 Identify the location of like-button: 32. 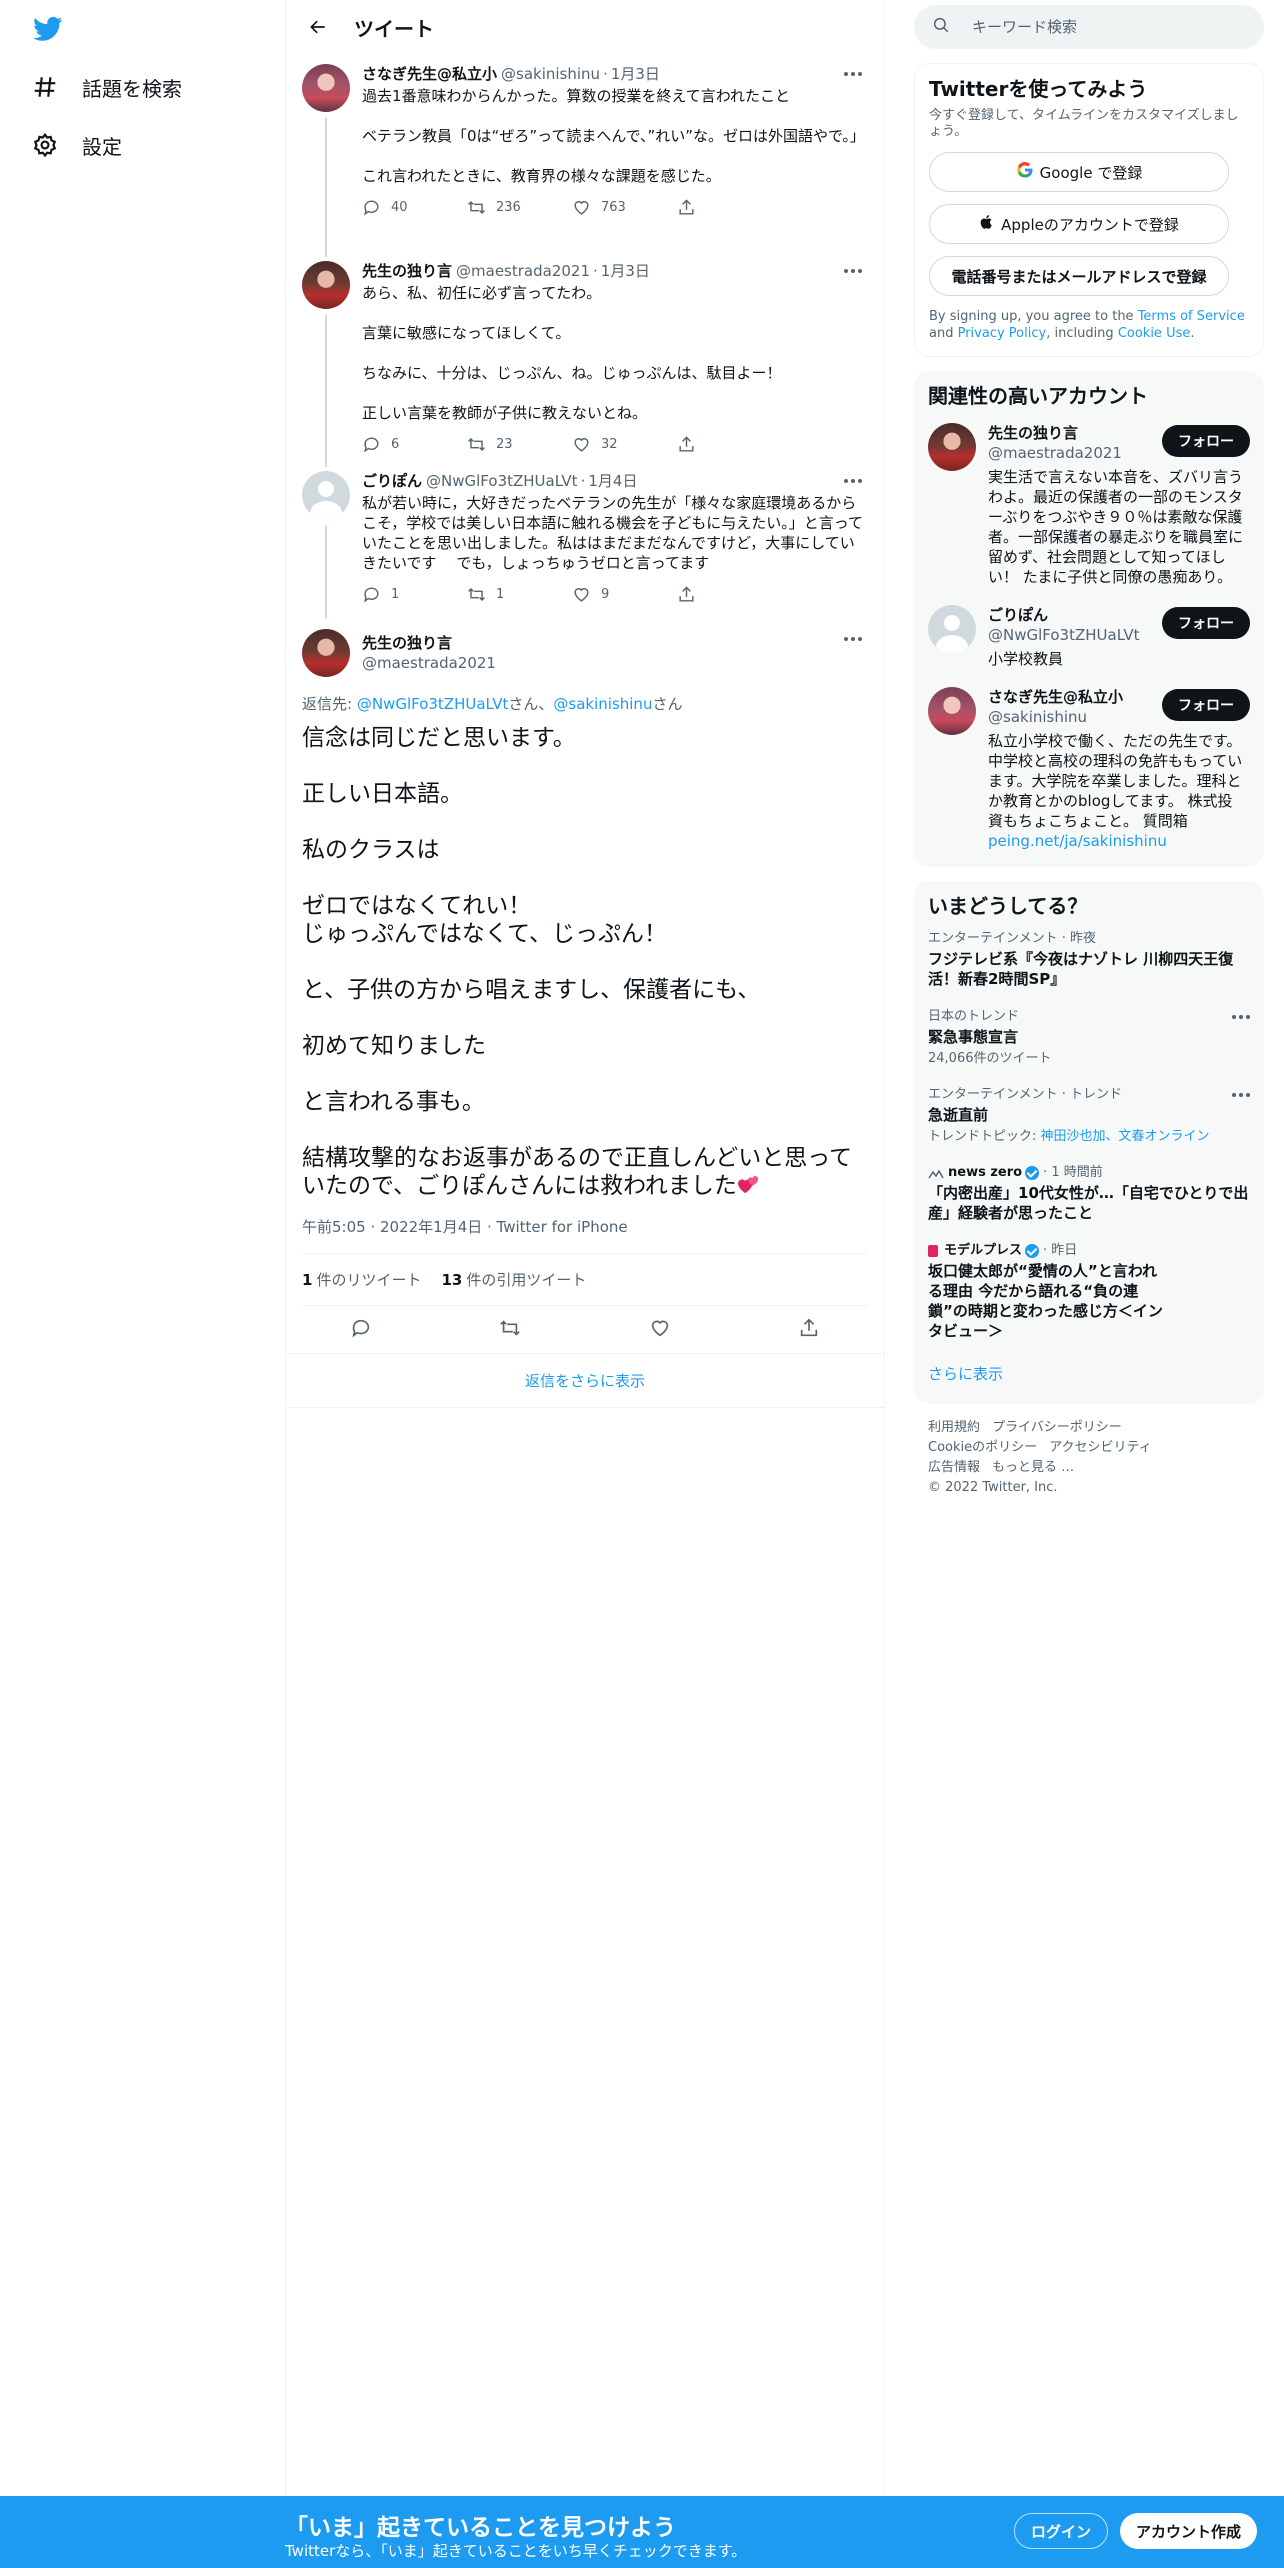
(624, 444).